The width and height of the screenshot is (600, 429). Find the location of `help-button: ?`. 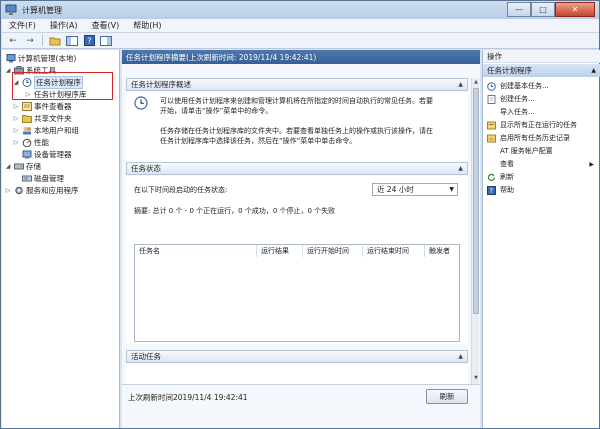

help-button: ? is located at coordinates (89, 41).